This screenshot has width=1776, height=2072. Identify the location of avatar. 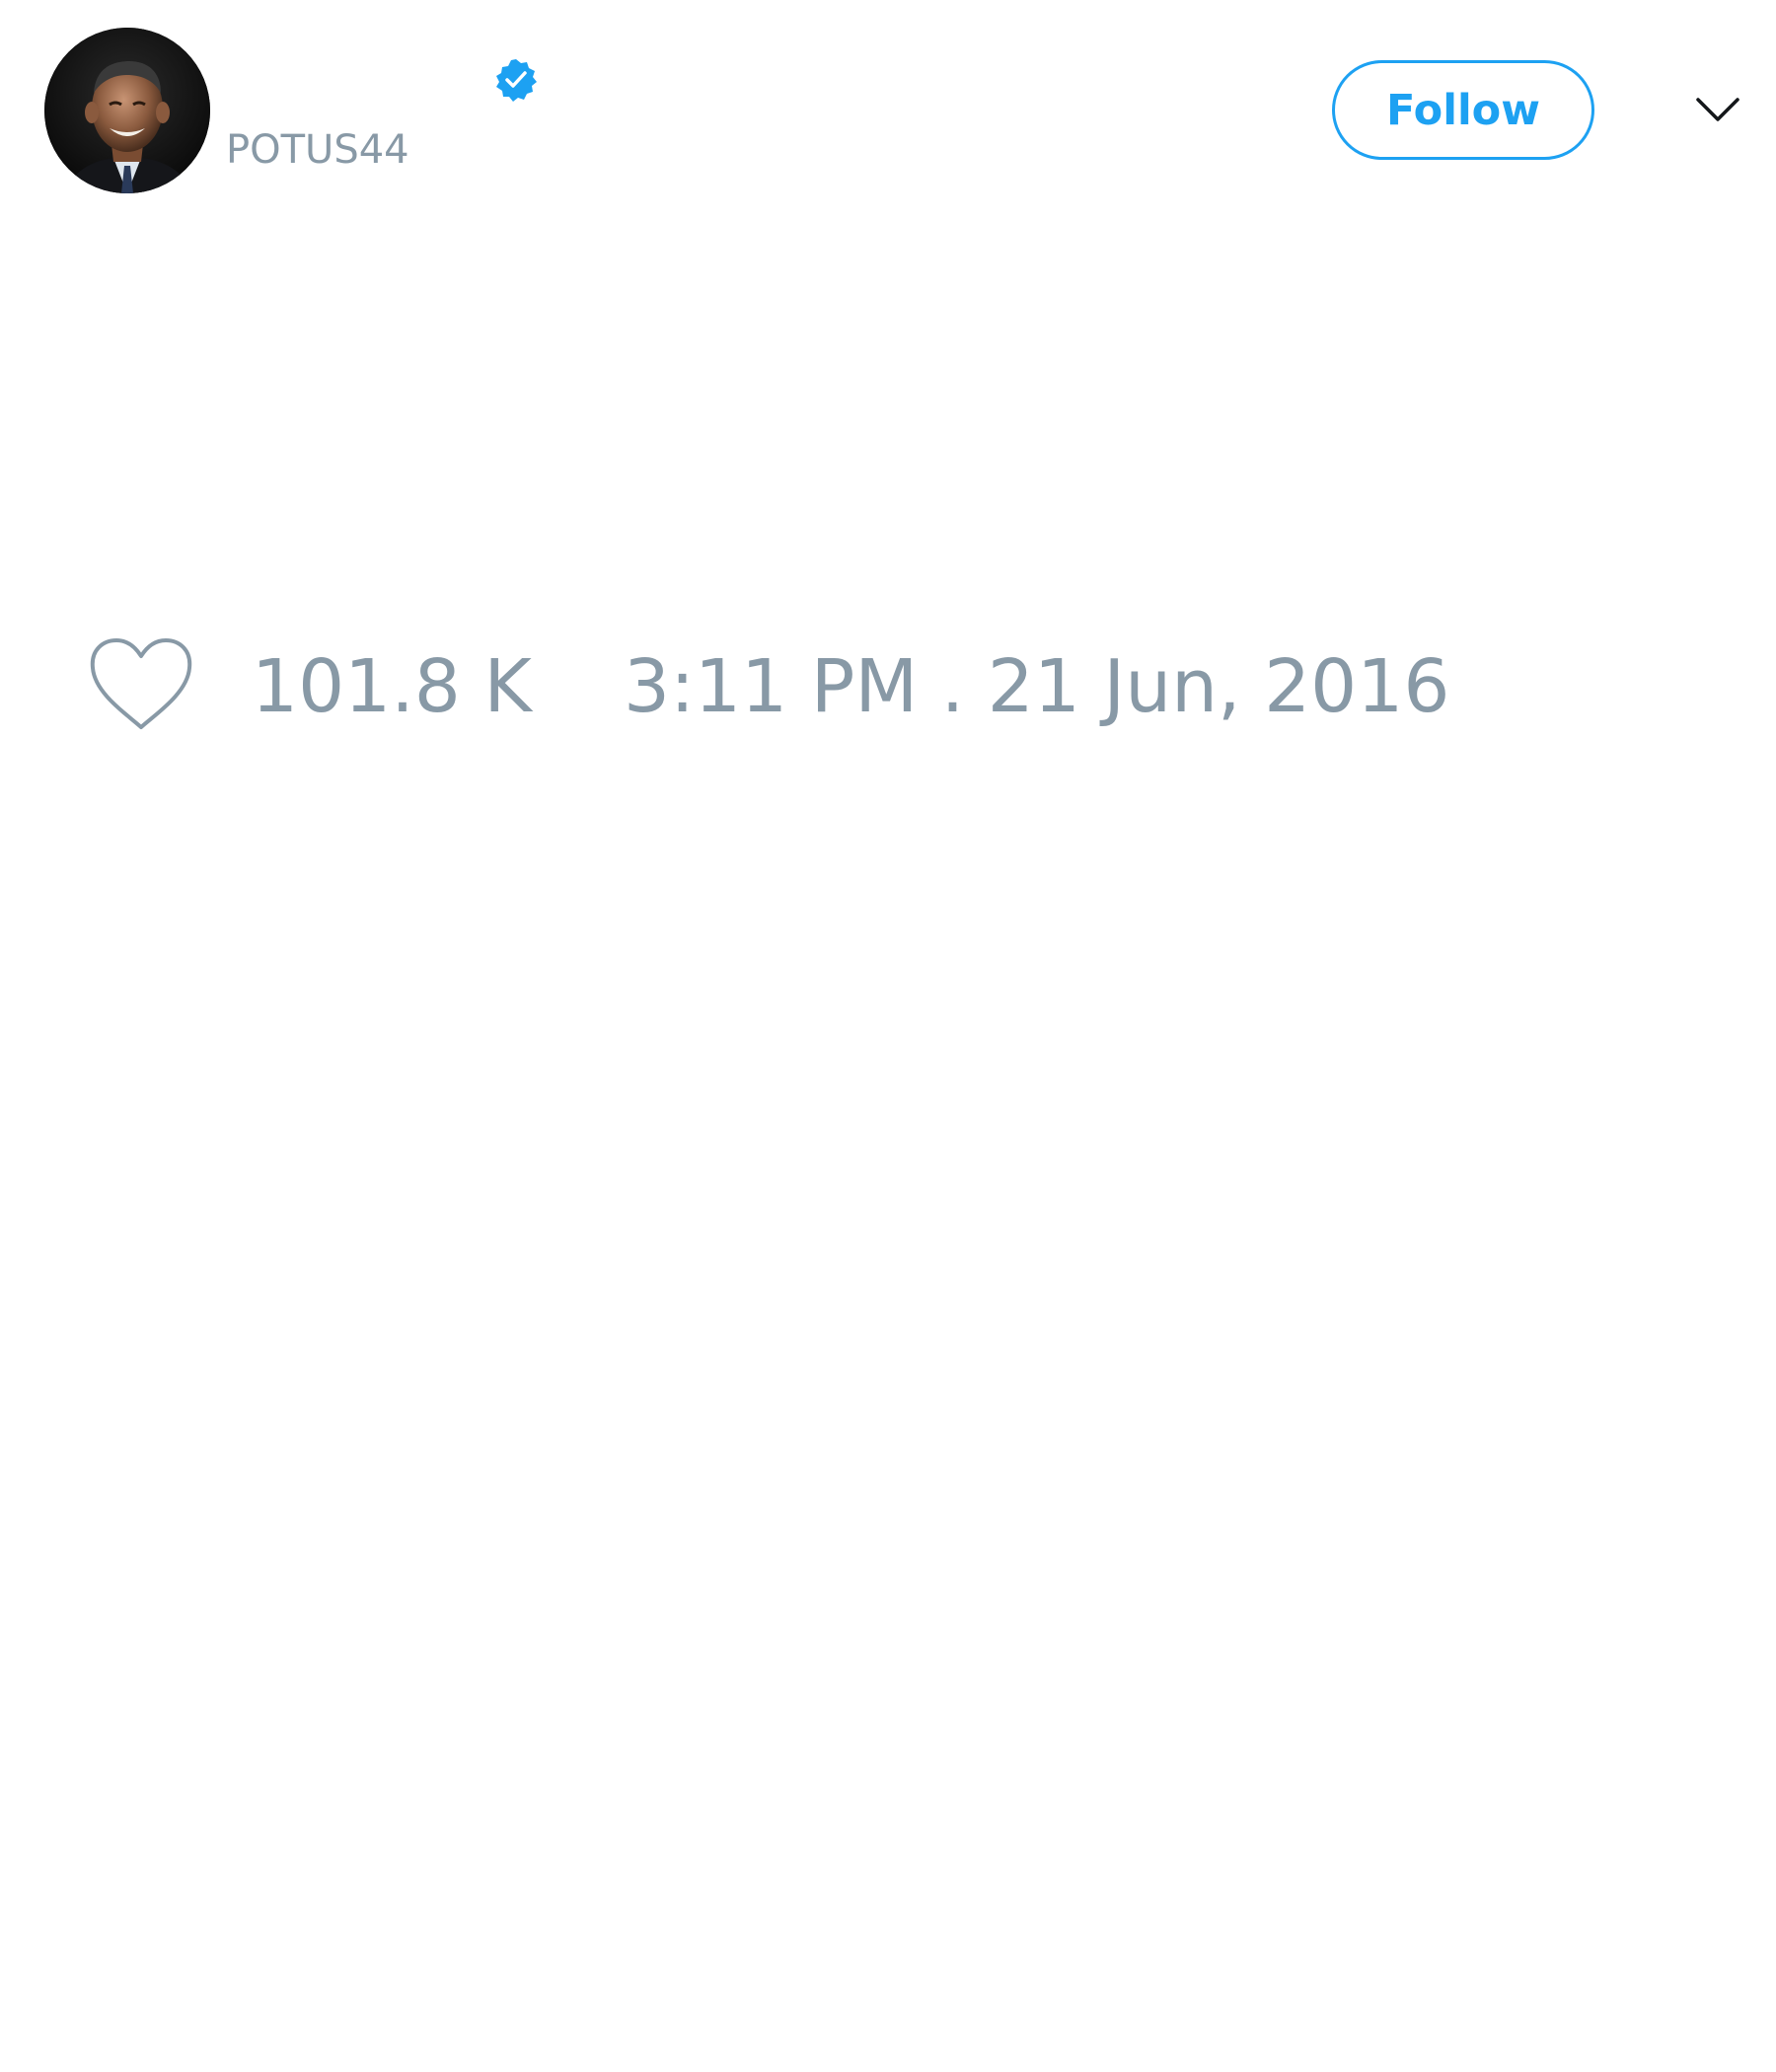
(127, 111).